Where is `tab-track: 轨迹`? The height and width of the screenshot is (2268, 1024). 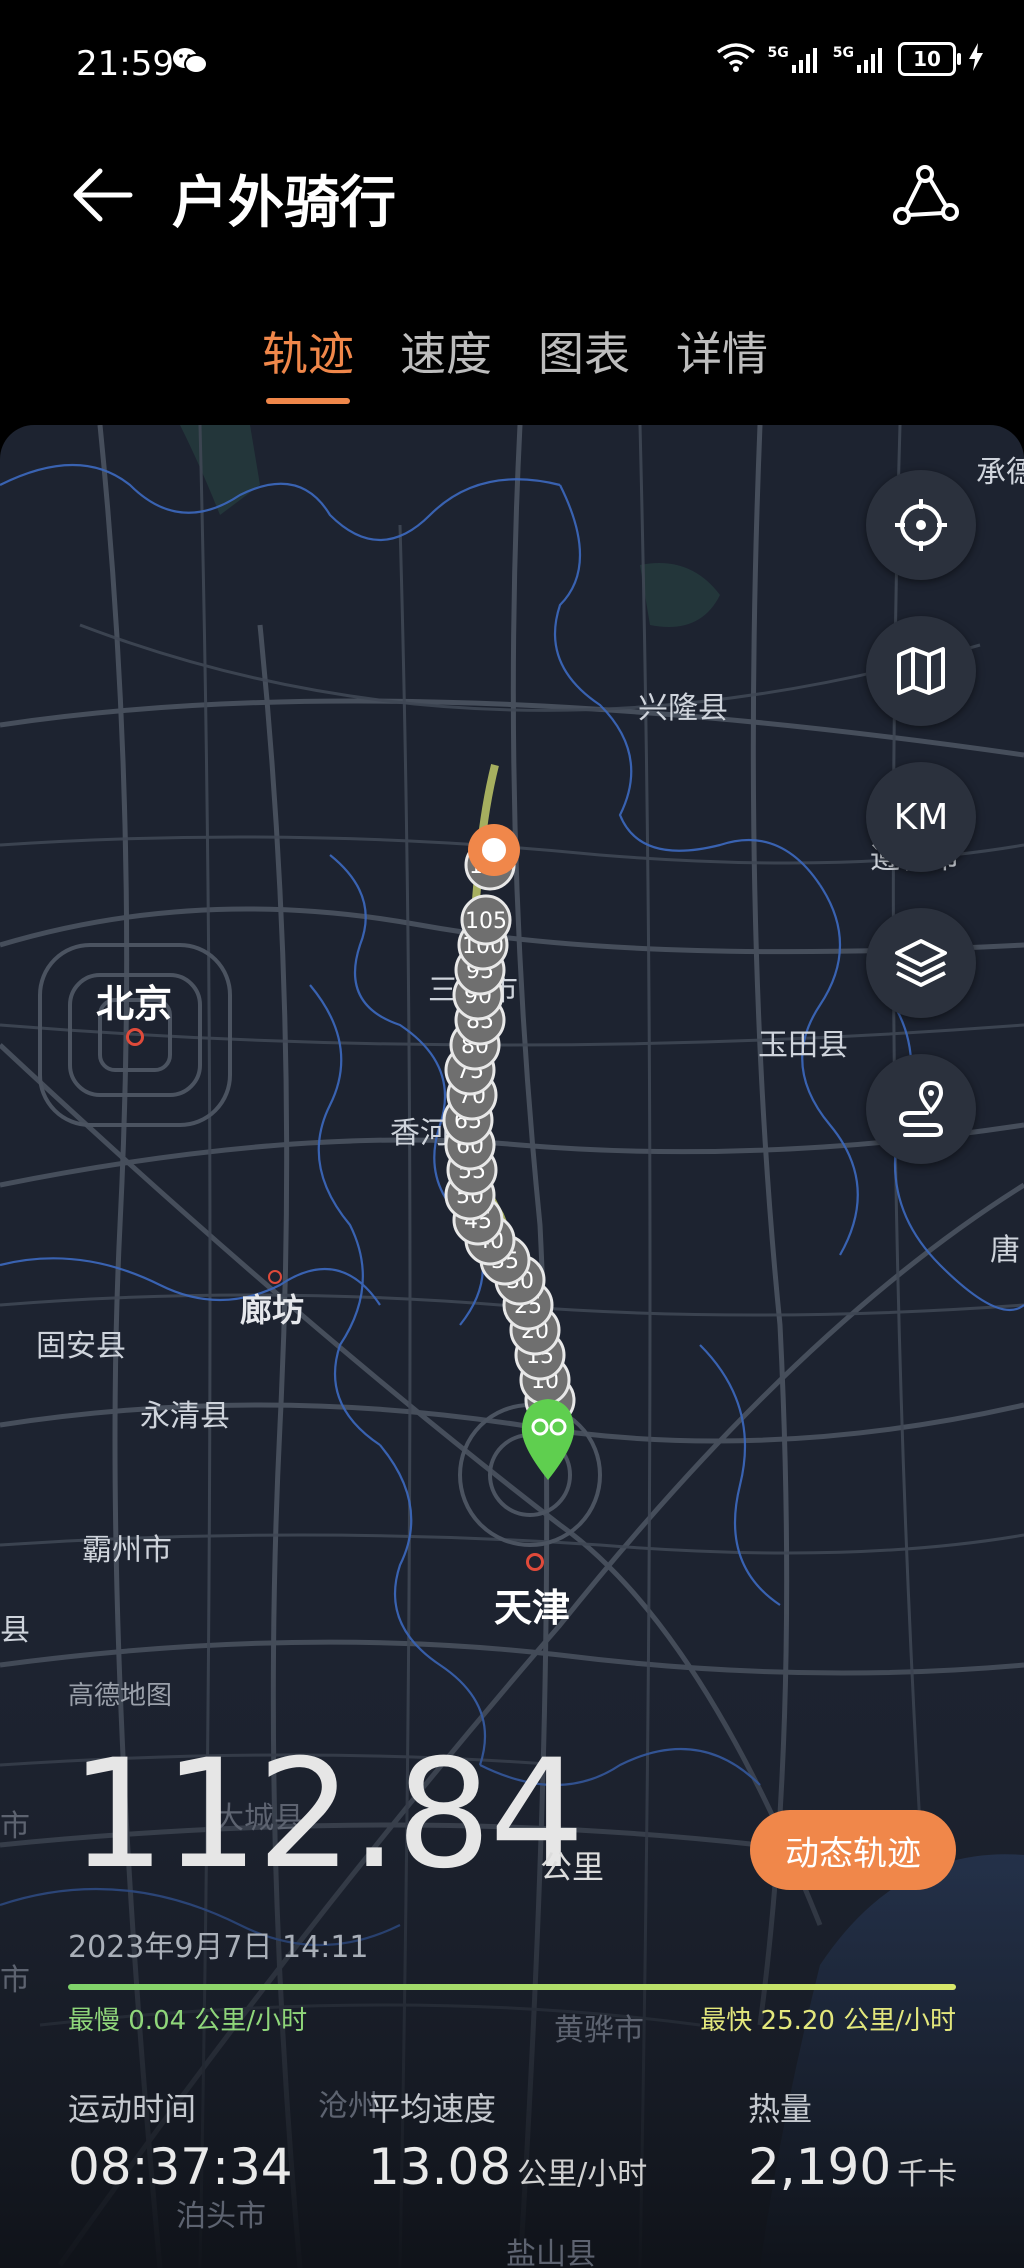
tab-track: 轨迹 is located at coordinates (308, 361).